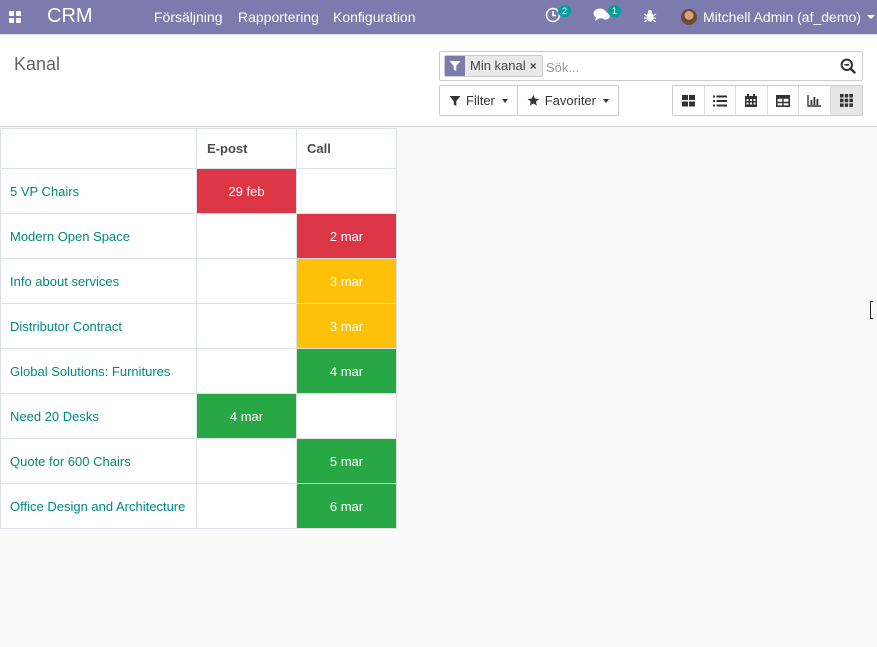 The width and height of the screenshot is (877, 647). Describe the element at coordinates (346, 236) in the screenshot. I see `activity-cell-call: 2 mar` at that location.